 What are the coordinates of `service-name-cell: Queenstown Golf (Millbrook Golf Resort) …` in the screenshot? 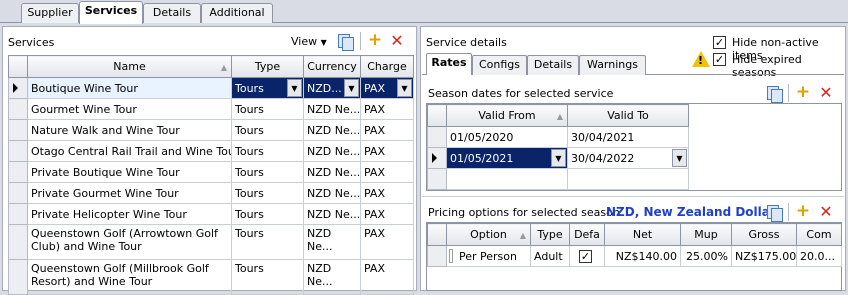 It's located at (129, 277).